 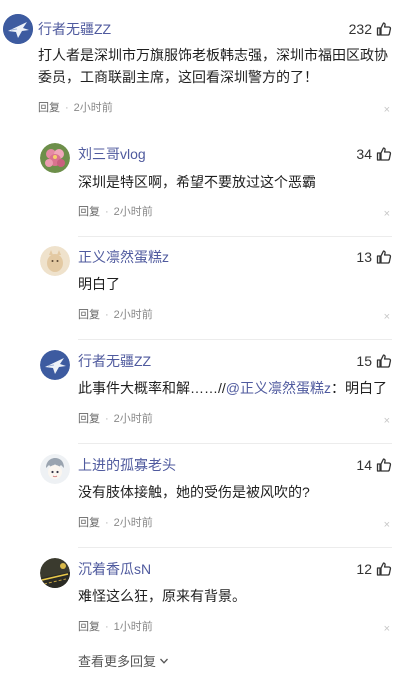 What do you see at coordinates (114, 569) in the screenshot?
I see `username: 沉着香瓜sN` at bounding box center [114, 569].